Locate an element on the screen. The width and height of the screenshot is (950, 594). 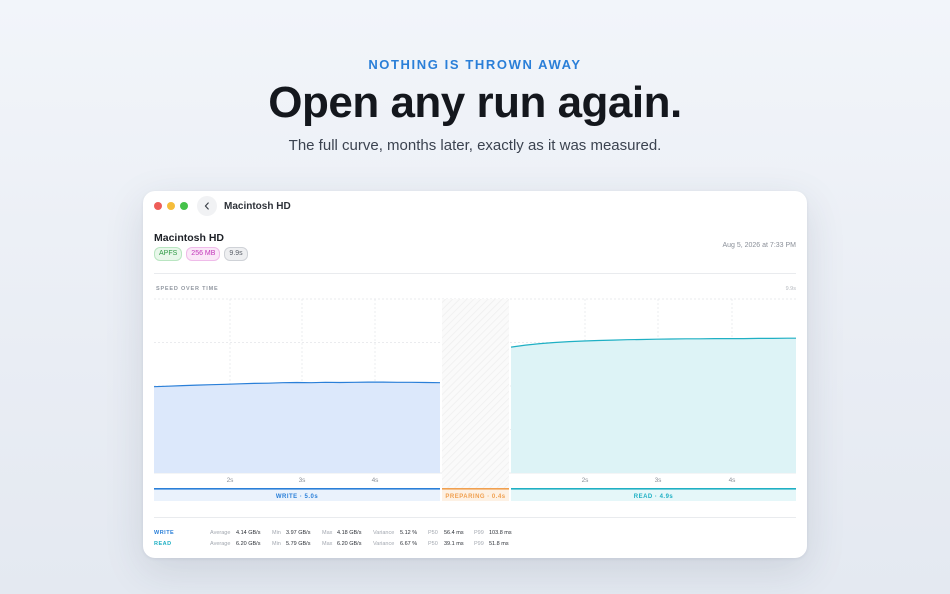
series-area-read is located at coordinates (653, 405).